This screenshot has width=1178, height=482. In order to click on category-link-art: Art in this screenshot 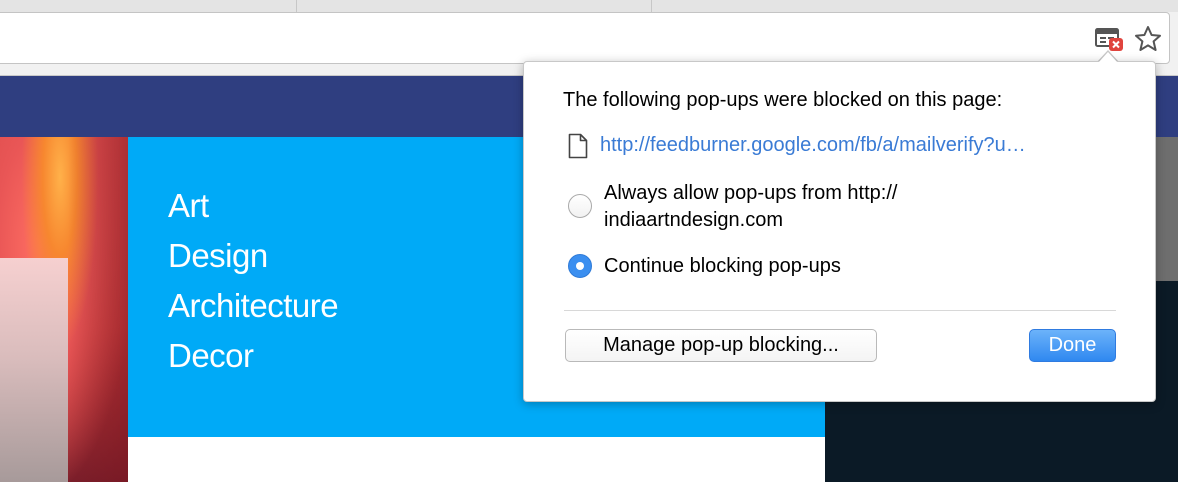, I will do `click(253, 206)`.